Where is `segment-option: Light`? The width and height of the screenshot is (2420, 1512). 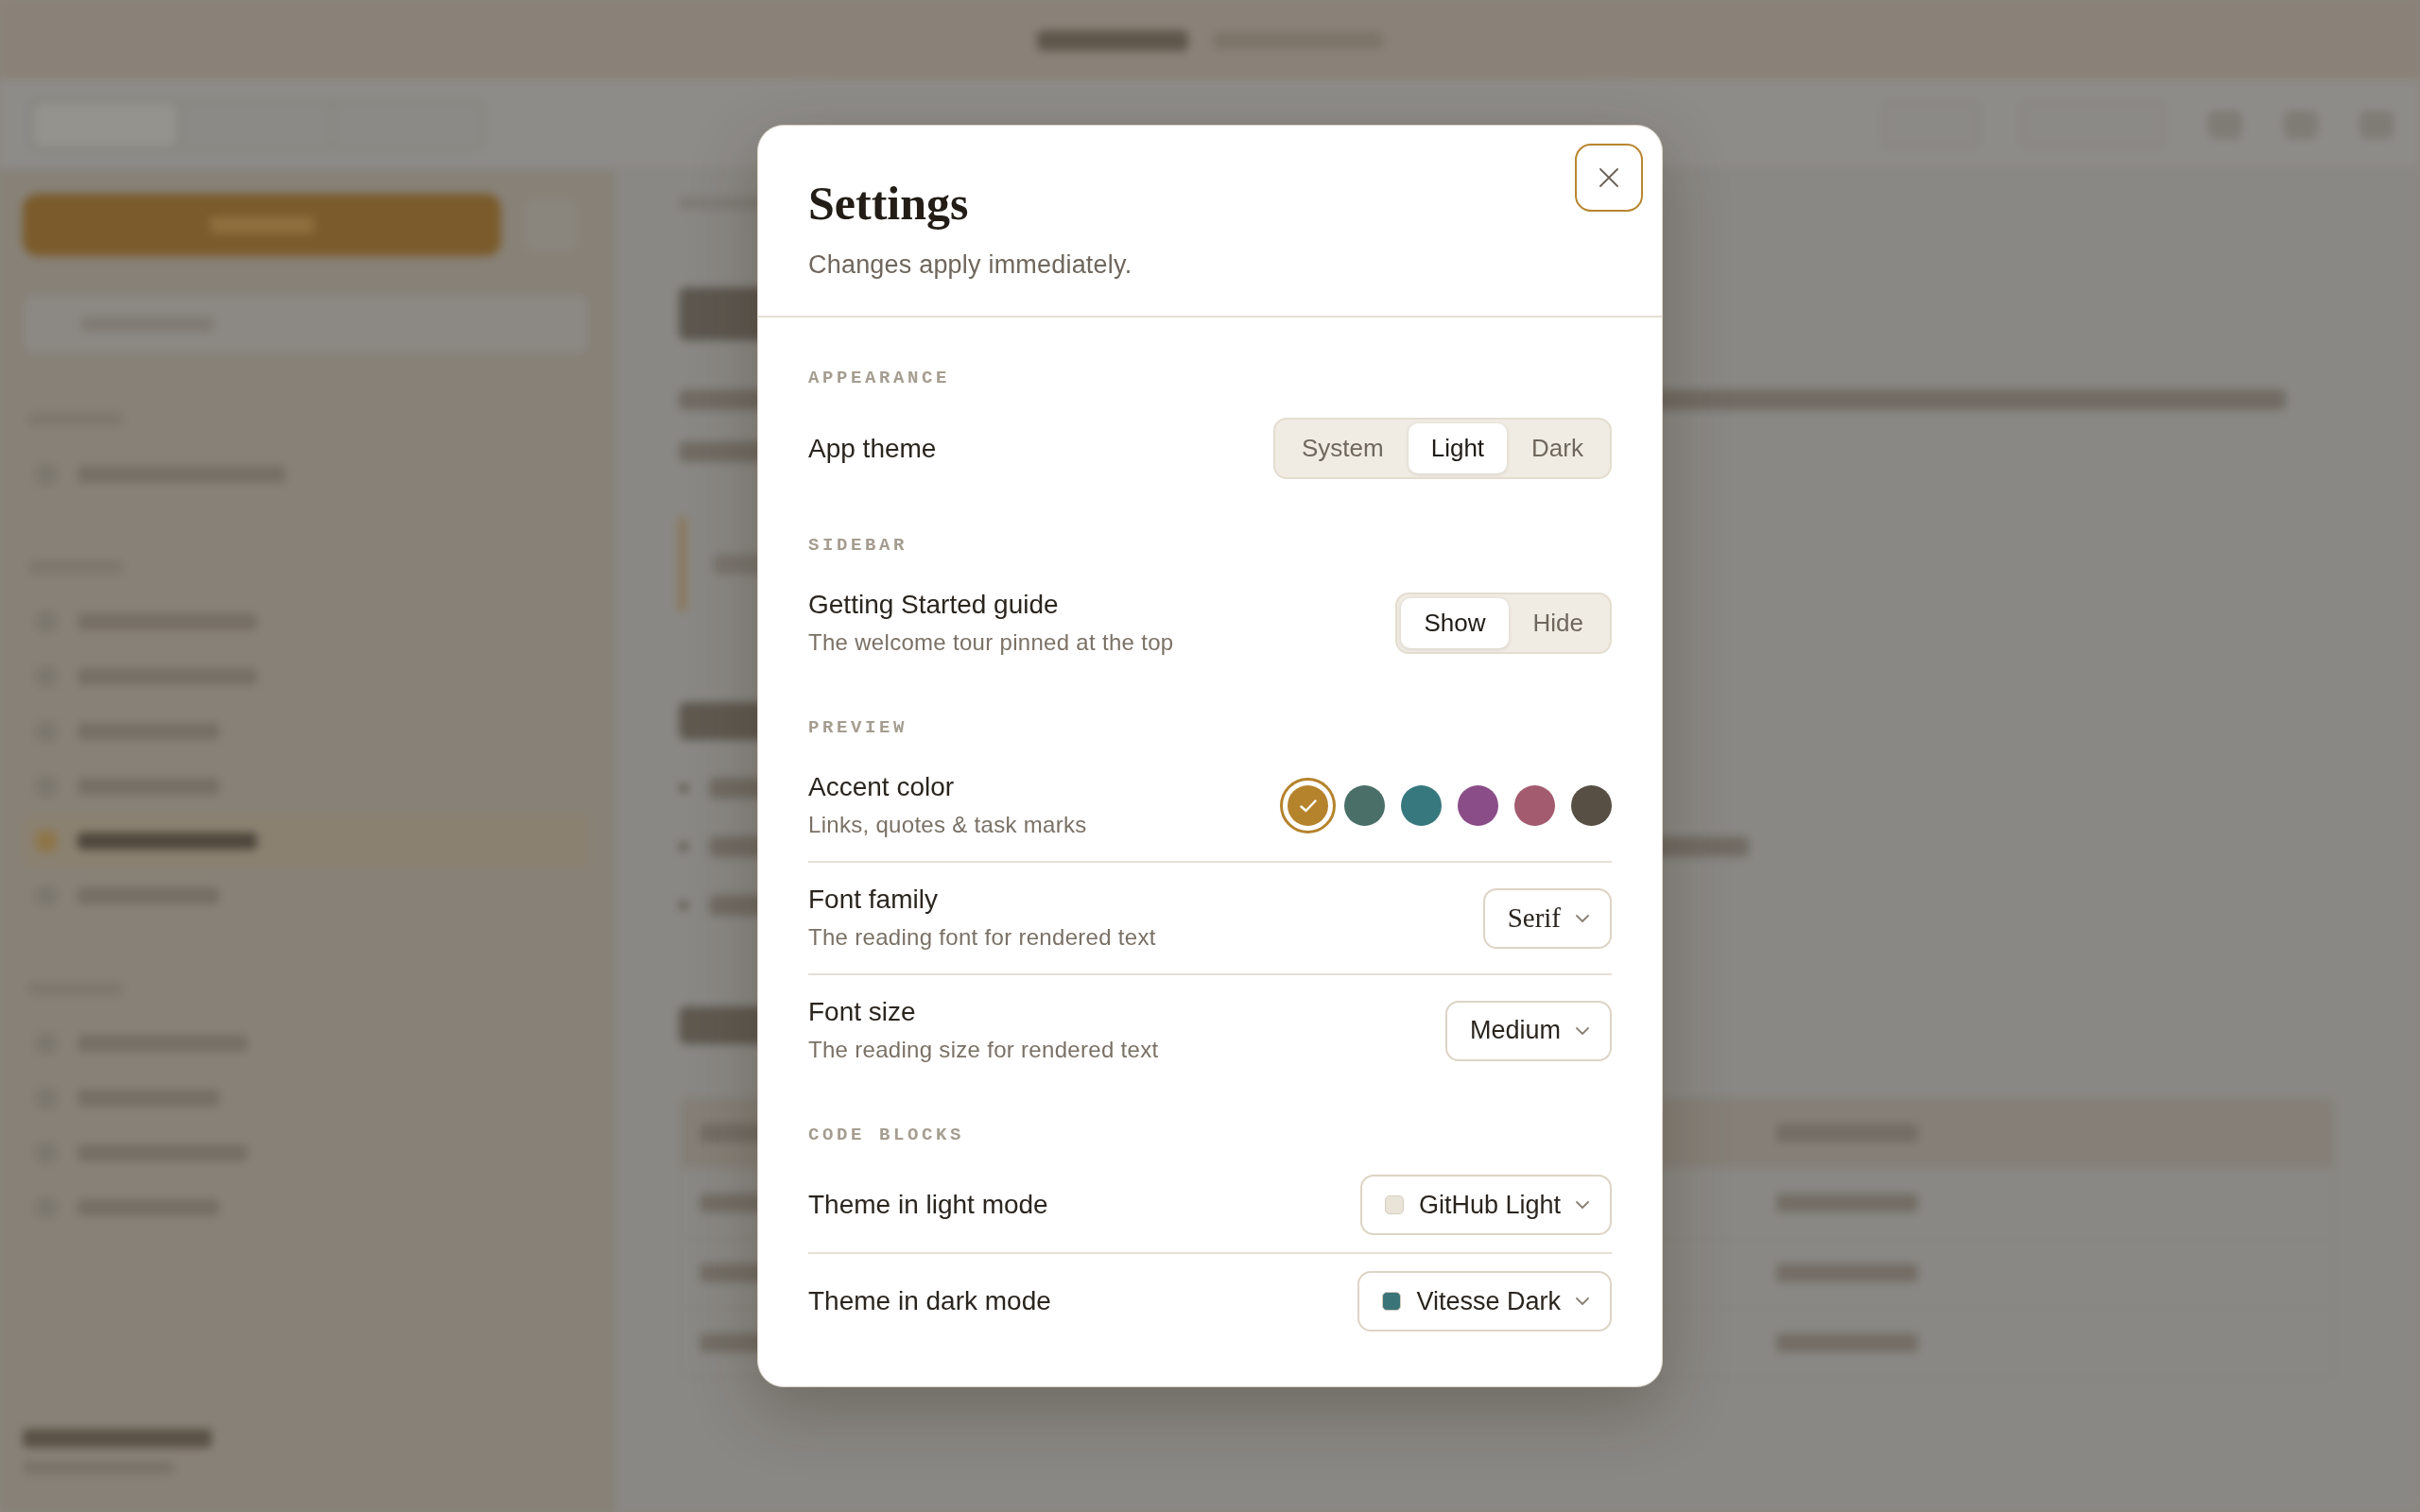 segment-option: Light is located at coordinates (1458, 448).